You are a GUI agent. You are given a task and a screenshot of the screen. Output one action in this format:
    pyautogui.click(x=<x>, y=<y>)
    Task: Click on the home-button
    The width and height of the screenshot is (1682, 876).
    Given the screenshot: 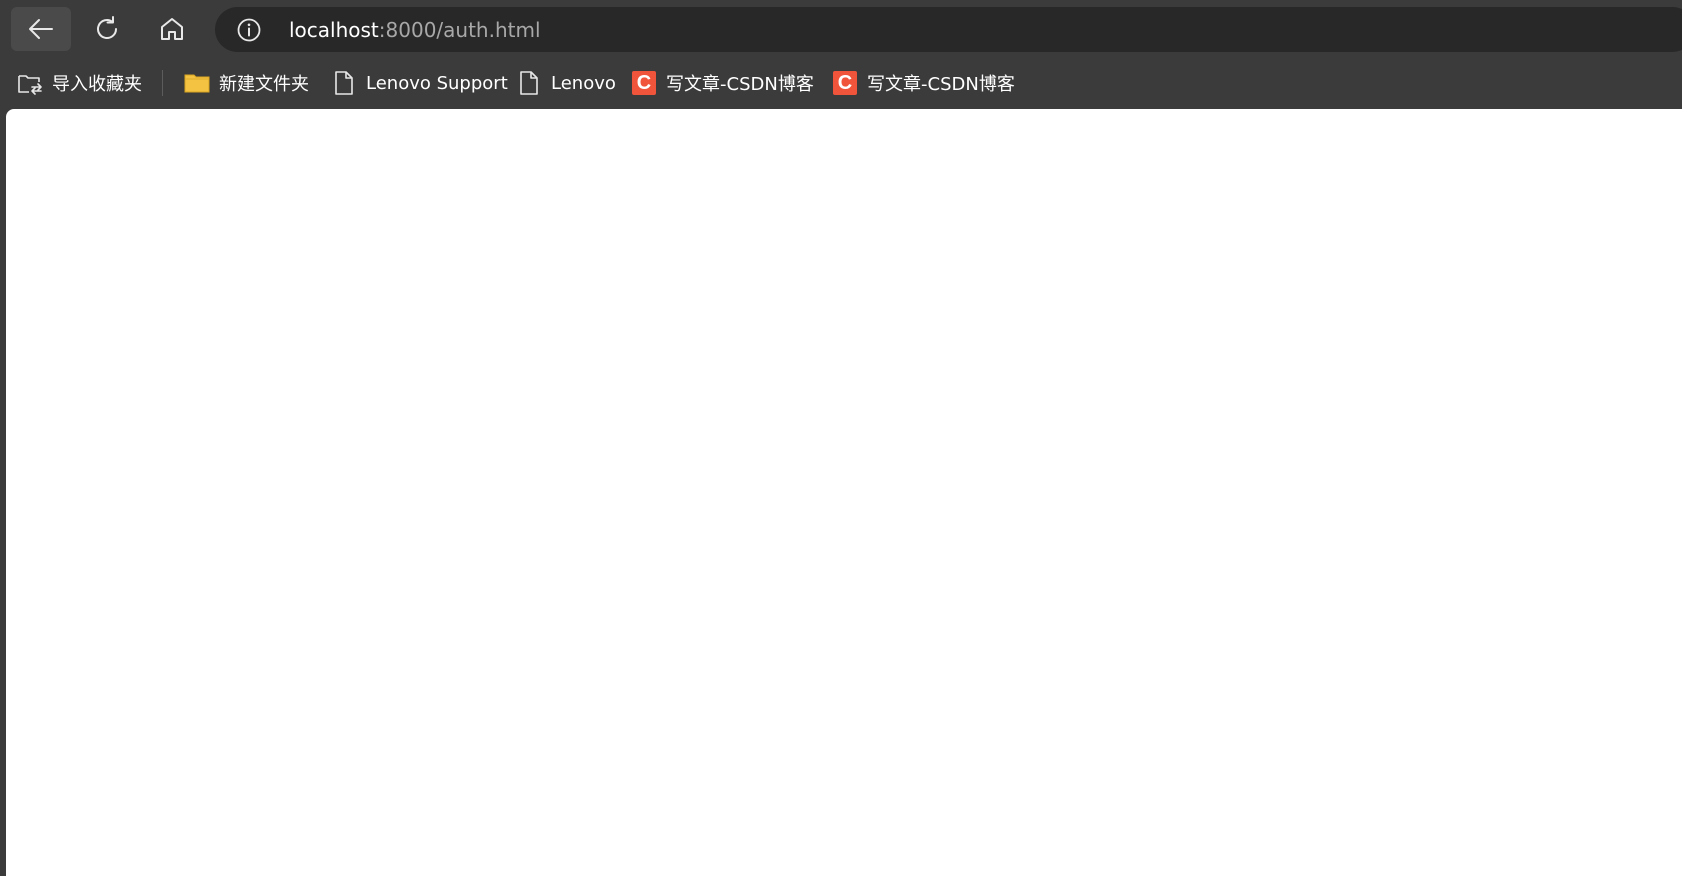 What is the action you would take?
    pyautogui.click(x=172, y=29)
    